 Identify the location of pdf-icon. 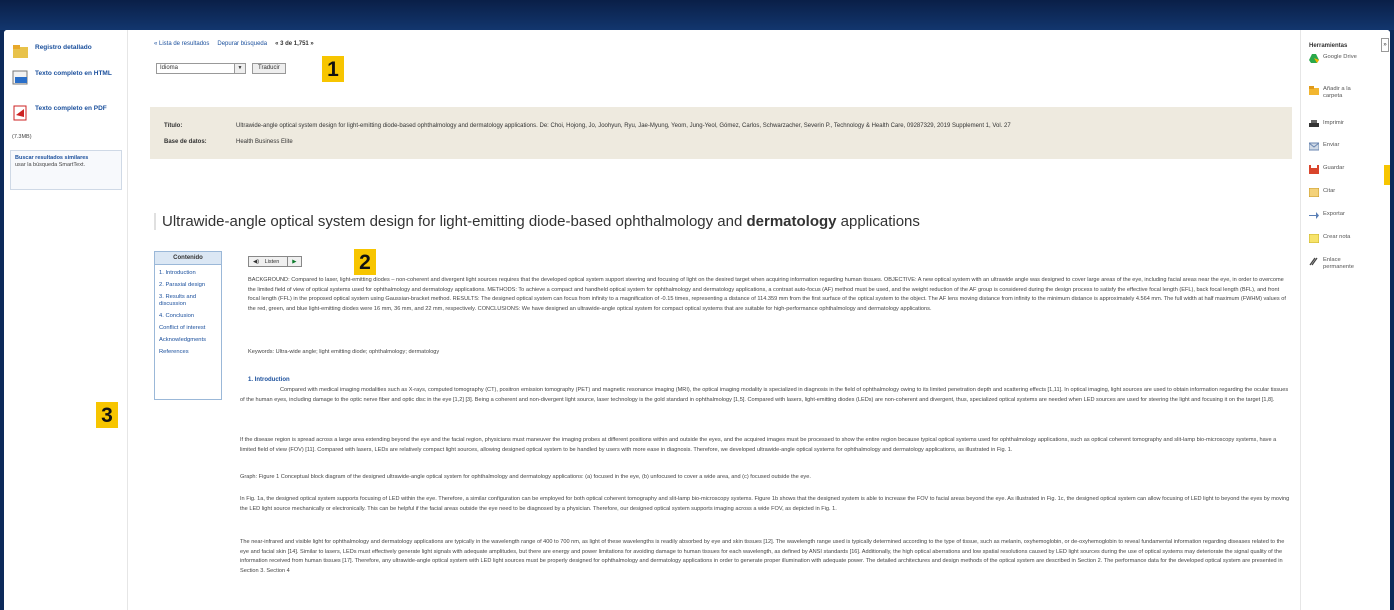
(20, 113).